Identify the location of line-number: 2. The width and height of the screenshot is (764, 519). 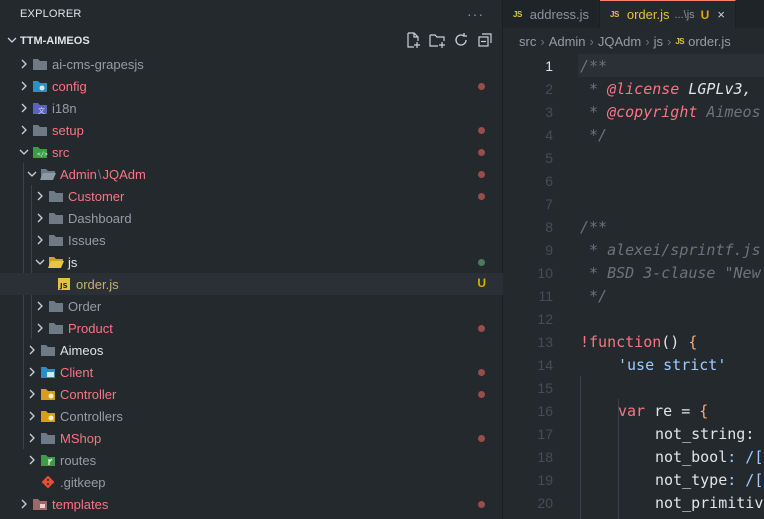
(549, 88).